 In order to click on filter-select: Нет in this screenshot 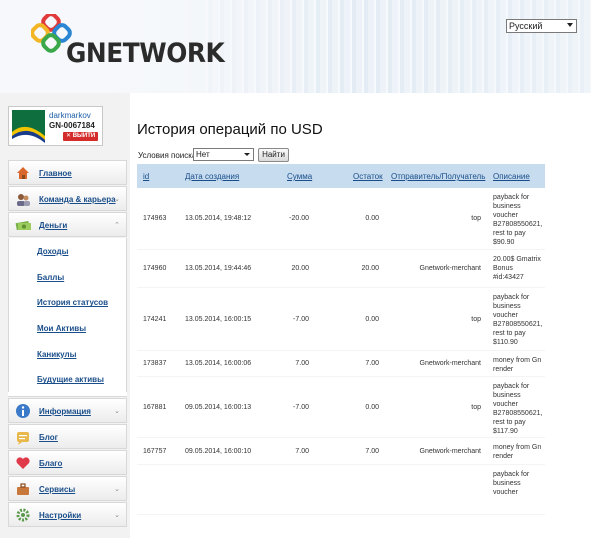, I will do `click(223, 154)`.